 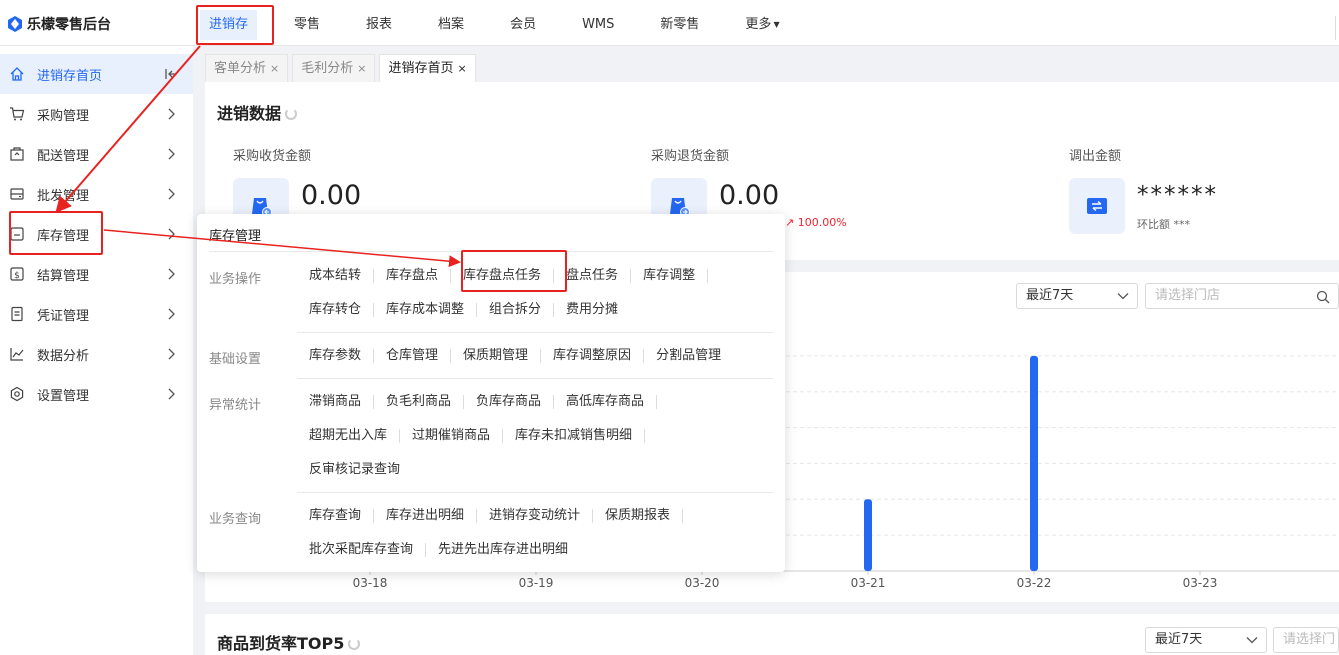 What do you see at coordinates (612, 402) in the screenshot?
I see `submenu-item: 高低库存商品` at bounding box center [612, 402].